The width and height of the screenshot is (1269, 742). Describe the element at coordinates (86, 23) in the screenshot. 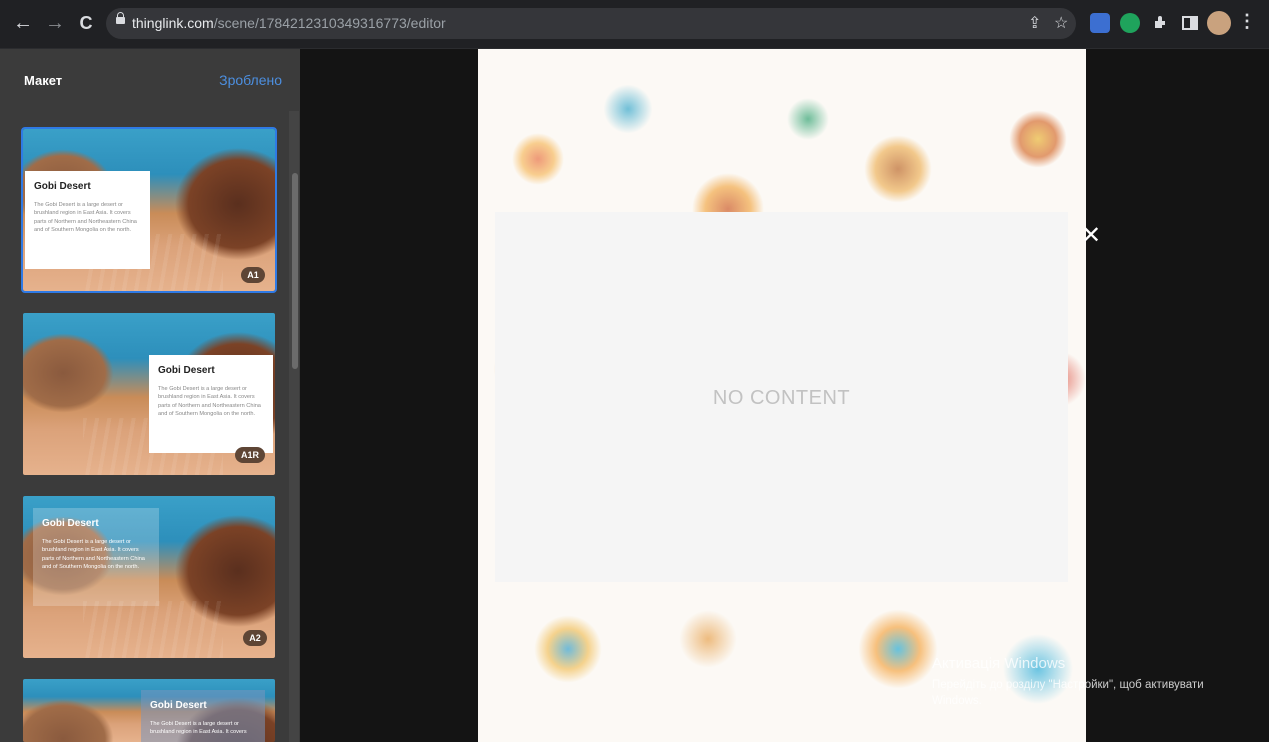

I see `reload-icon: C` at that location.